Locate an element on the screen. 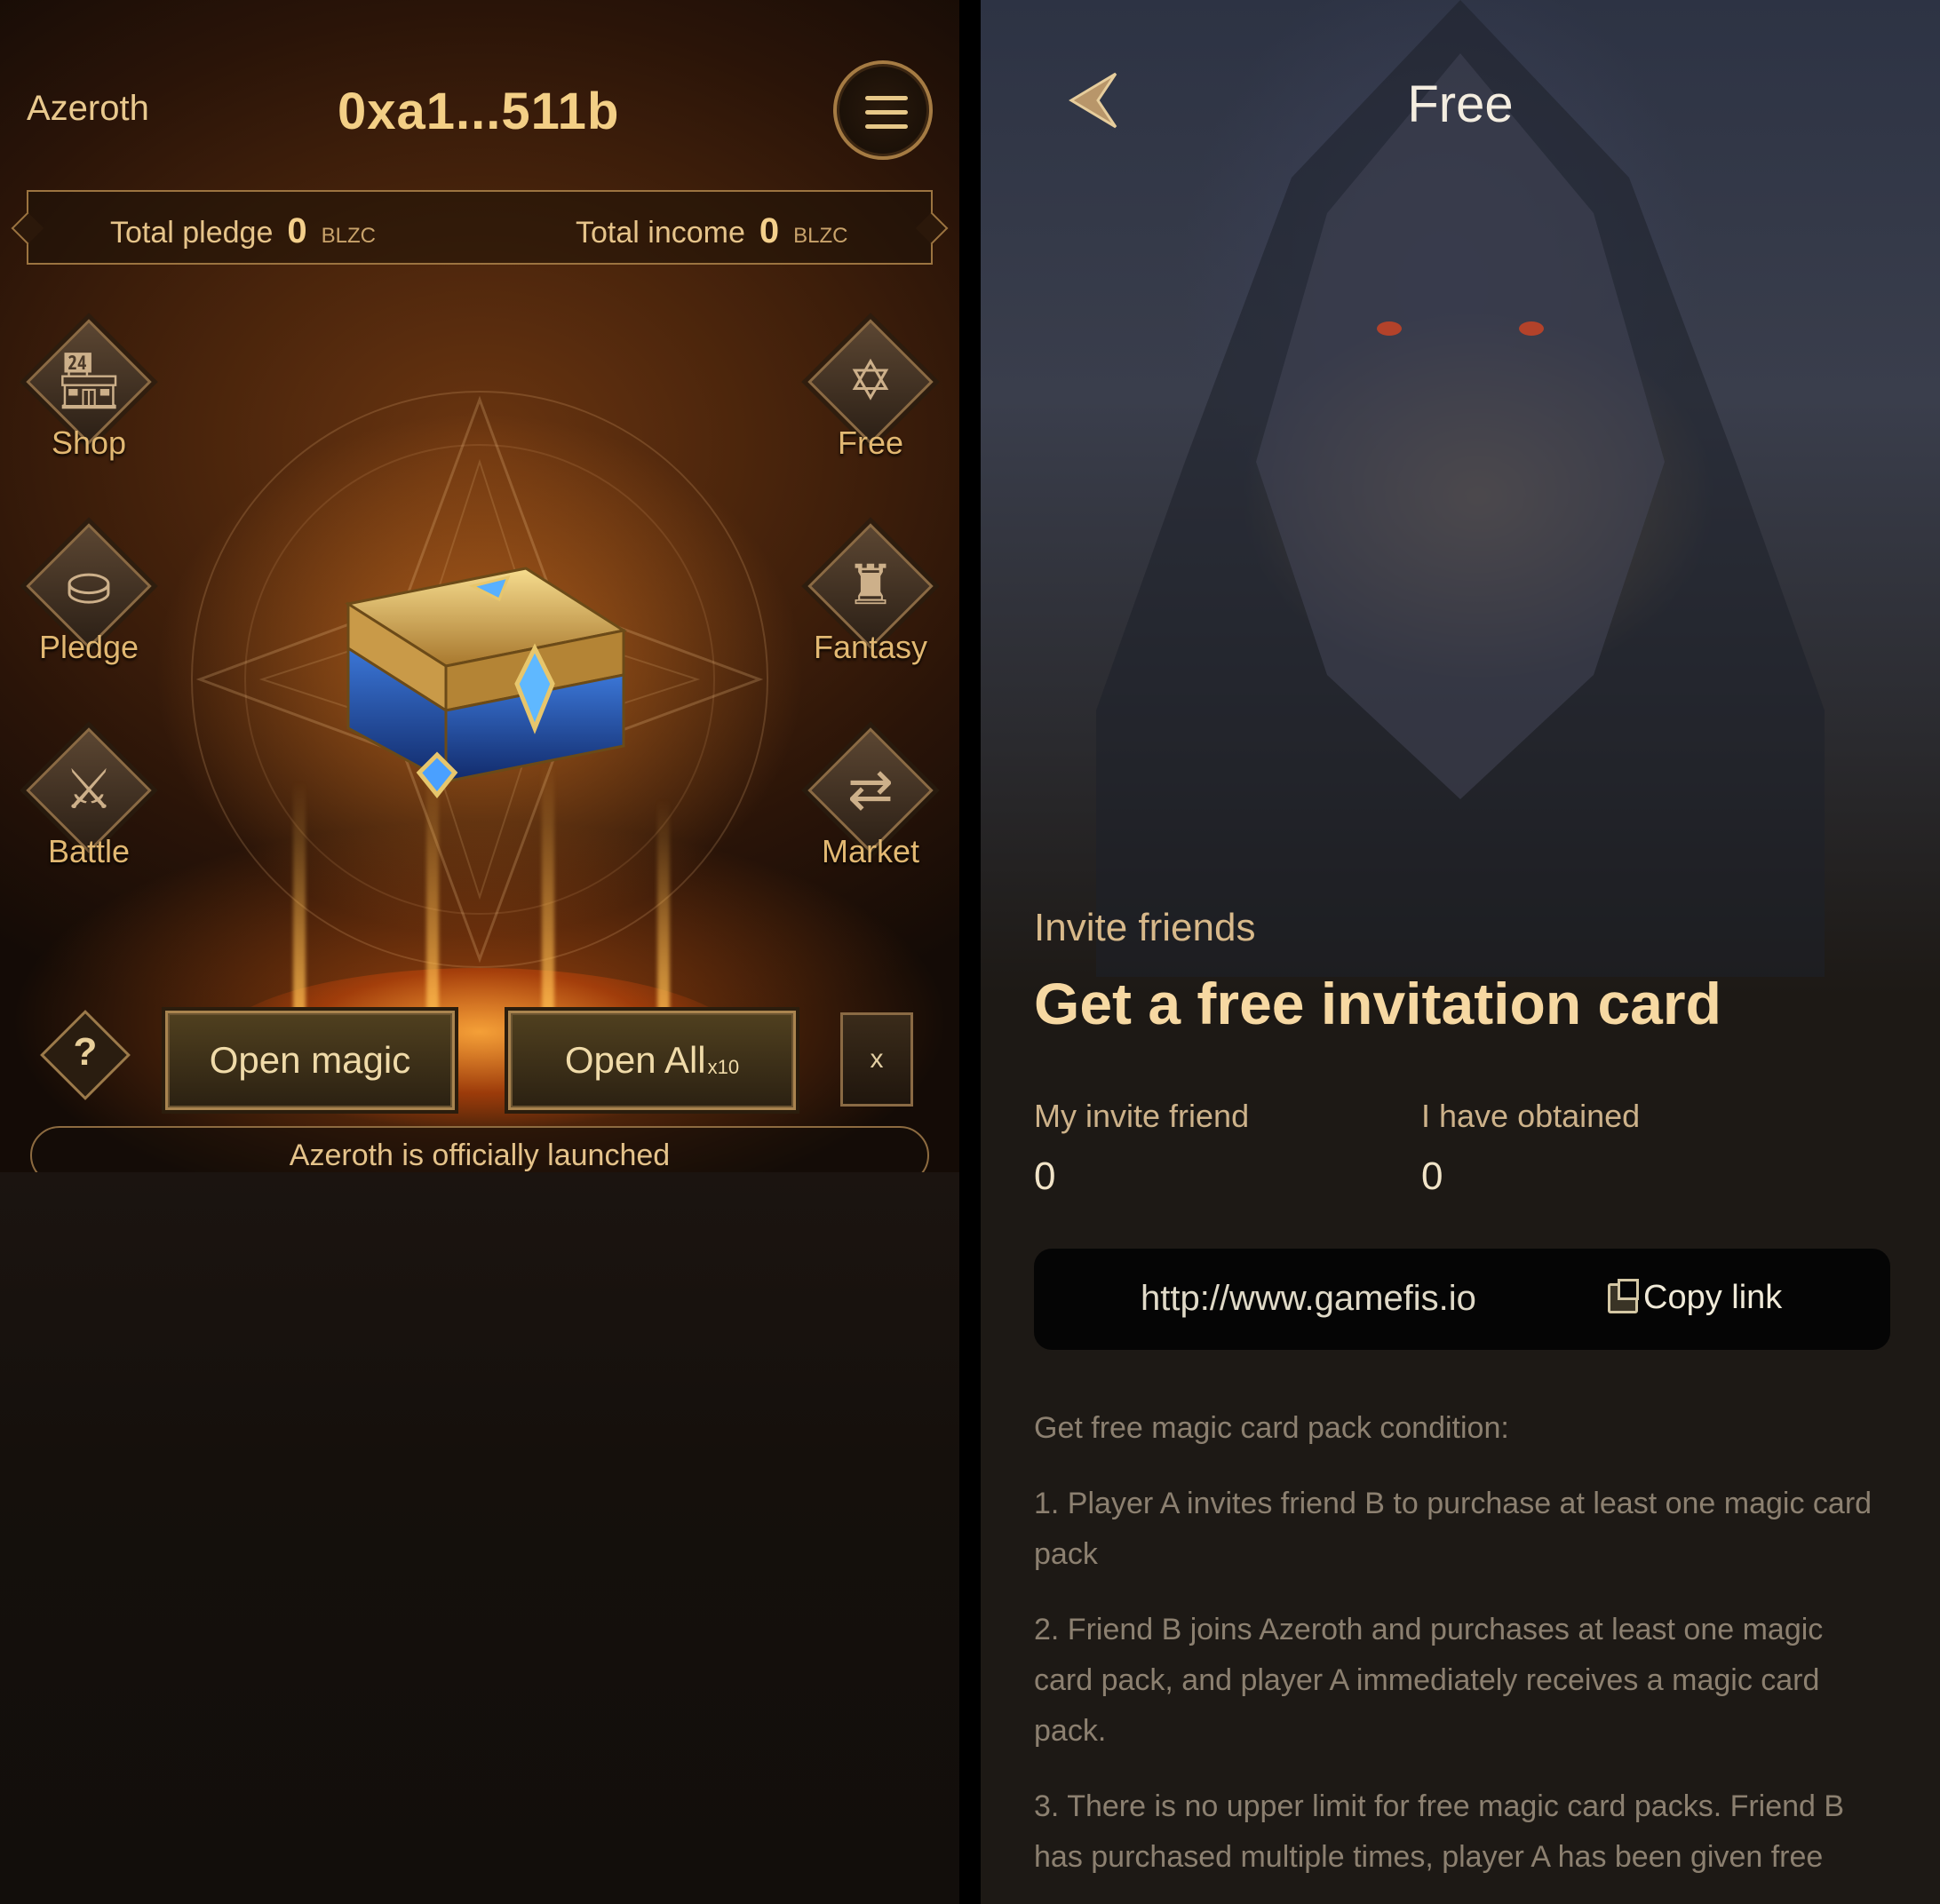 Image resolution: width=1940 pixels, height=1904 pixels. open-all-multiplier: x10 is located at coordinates (723, 1067).